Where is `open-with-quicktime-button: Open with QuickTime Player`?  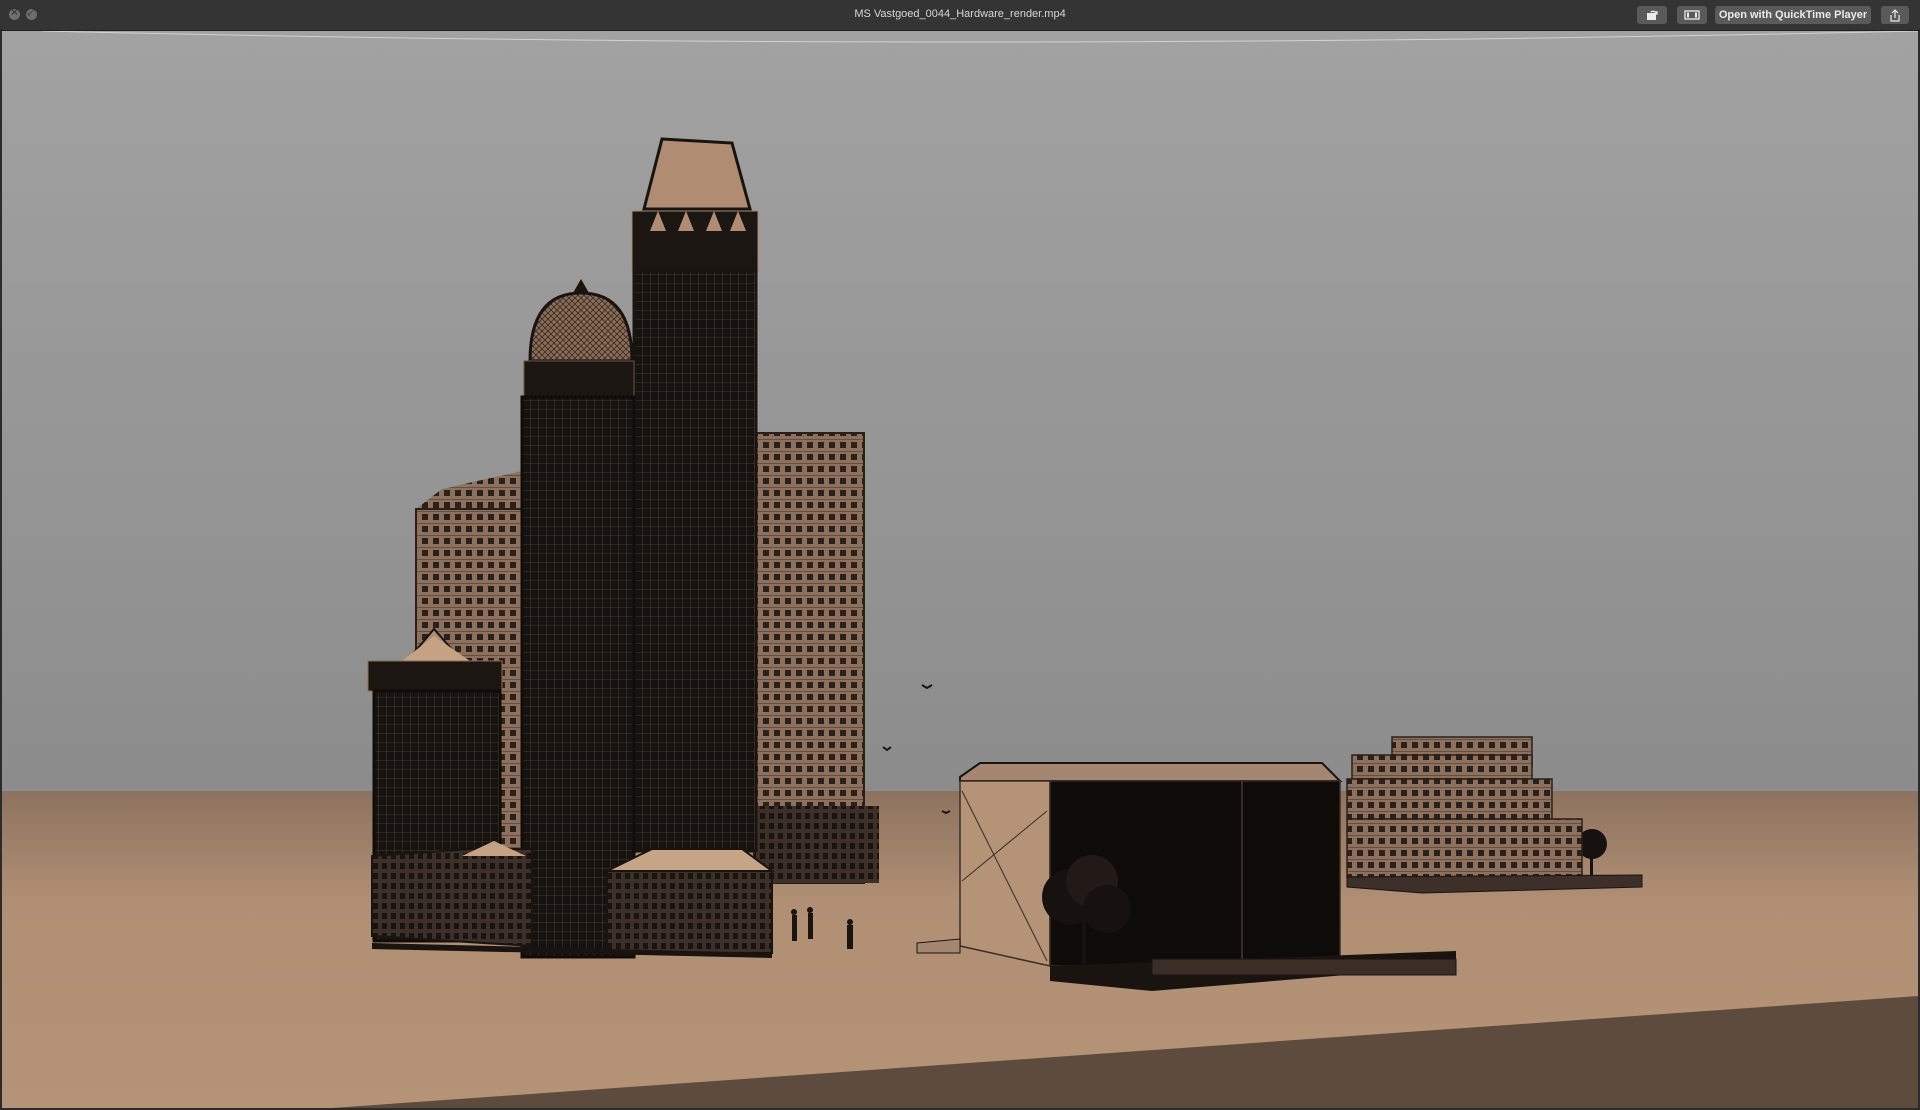
open-with-quicktime-button: Open with QuickTime Player is located at coordinates (1793, 15).